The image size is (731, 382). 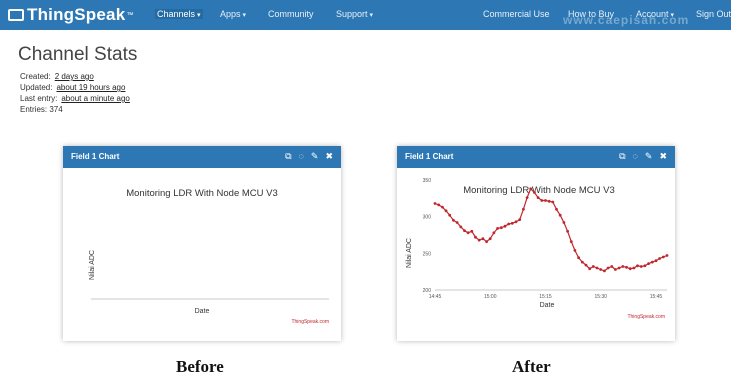 What do you see at coordinates (233, 14) in the screenshot?
I see `nav-apps: Apps ▾` at bounding box center [233, 14].